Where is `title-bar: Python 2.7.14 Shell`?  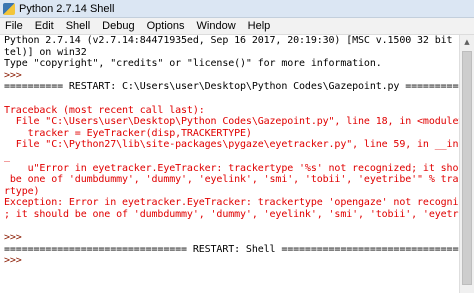 title-bar: Python 2.7.14 Shell is located at coordinates (237, 9).